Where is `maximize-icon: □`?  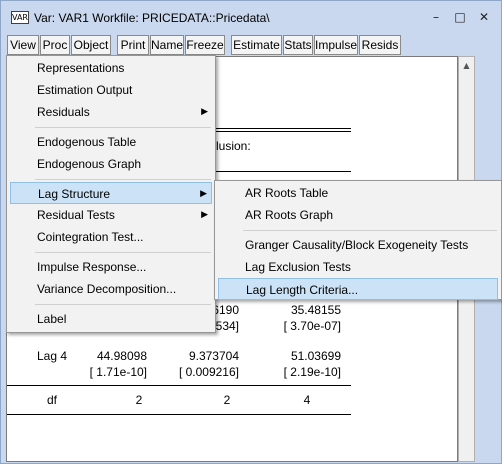
maximize-icon: □ is located at coordinates (460, 17).